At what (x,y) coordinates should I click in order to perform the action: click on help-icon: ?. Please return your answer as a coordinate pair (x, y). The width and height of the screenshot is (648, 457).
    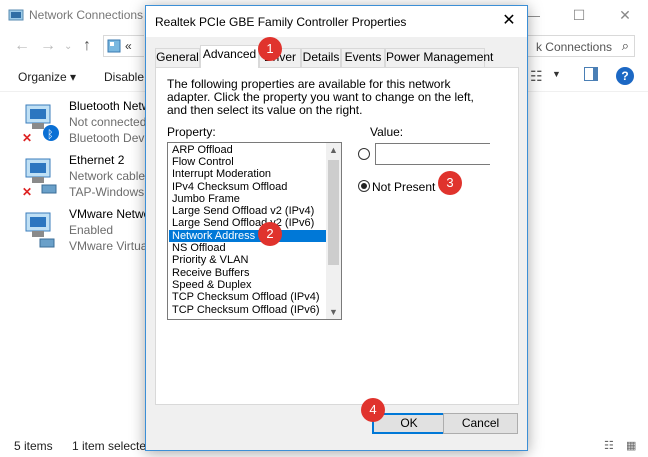
    Looking at the image, I should click on (625, 76).